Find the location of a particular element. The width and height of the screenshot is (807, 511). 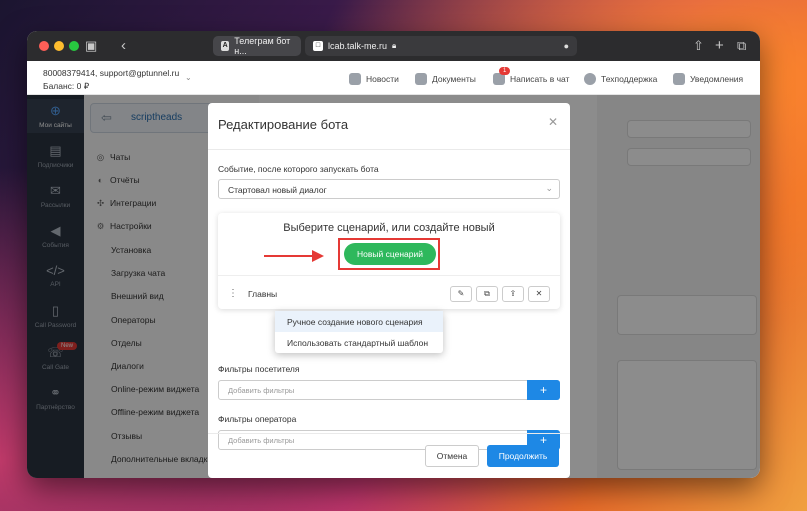

tab-overview-icon: ⧉ is located at coordinates (741, 46).